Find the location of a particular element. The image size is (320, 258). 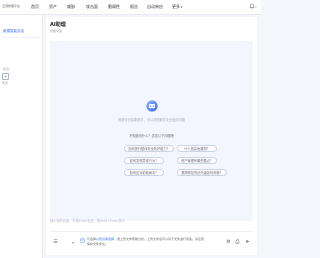

document-icon: ☰ is located at coordinates (55, 242).